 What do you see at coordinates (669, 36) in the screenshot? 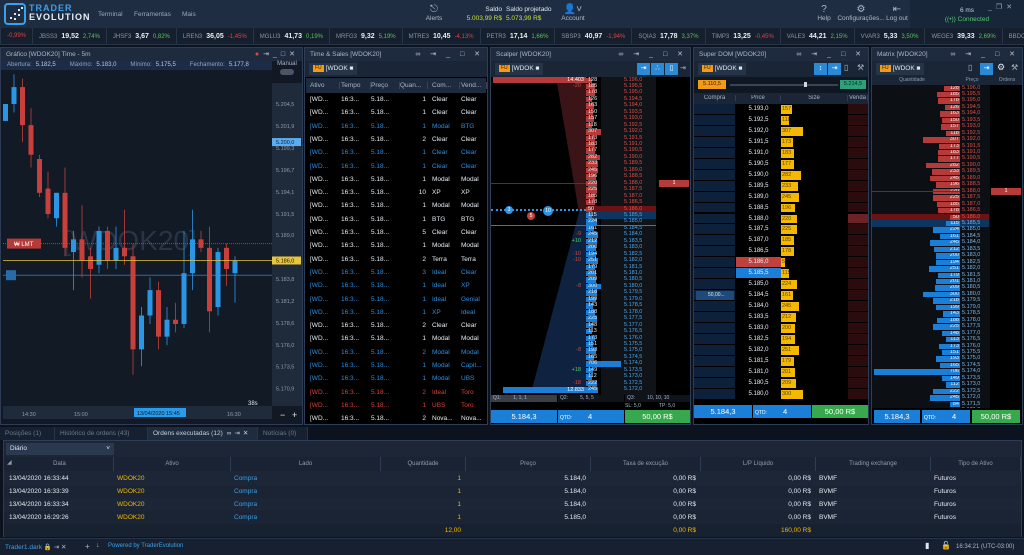
I see `ticker-item: SQIA3 17,78 3,37%` at bounding box center [669, 36].